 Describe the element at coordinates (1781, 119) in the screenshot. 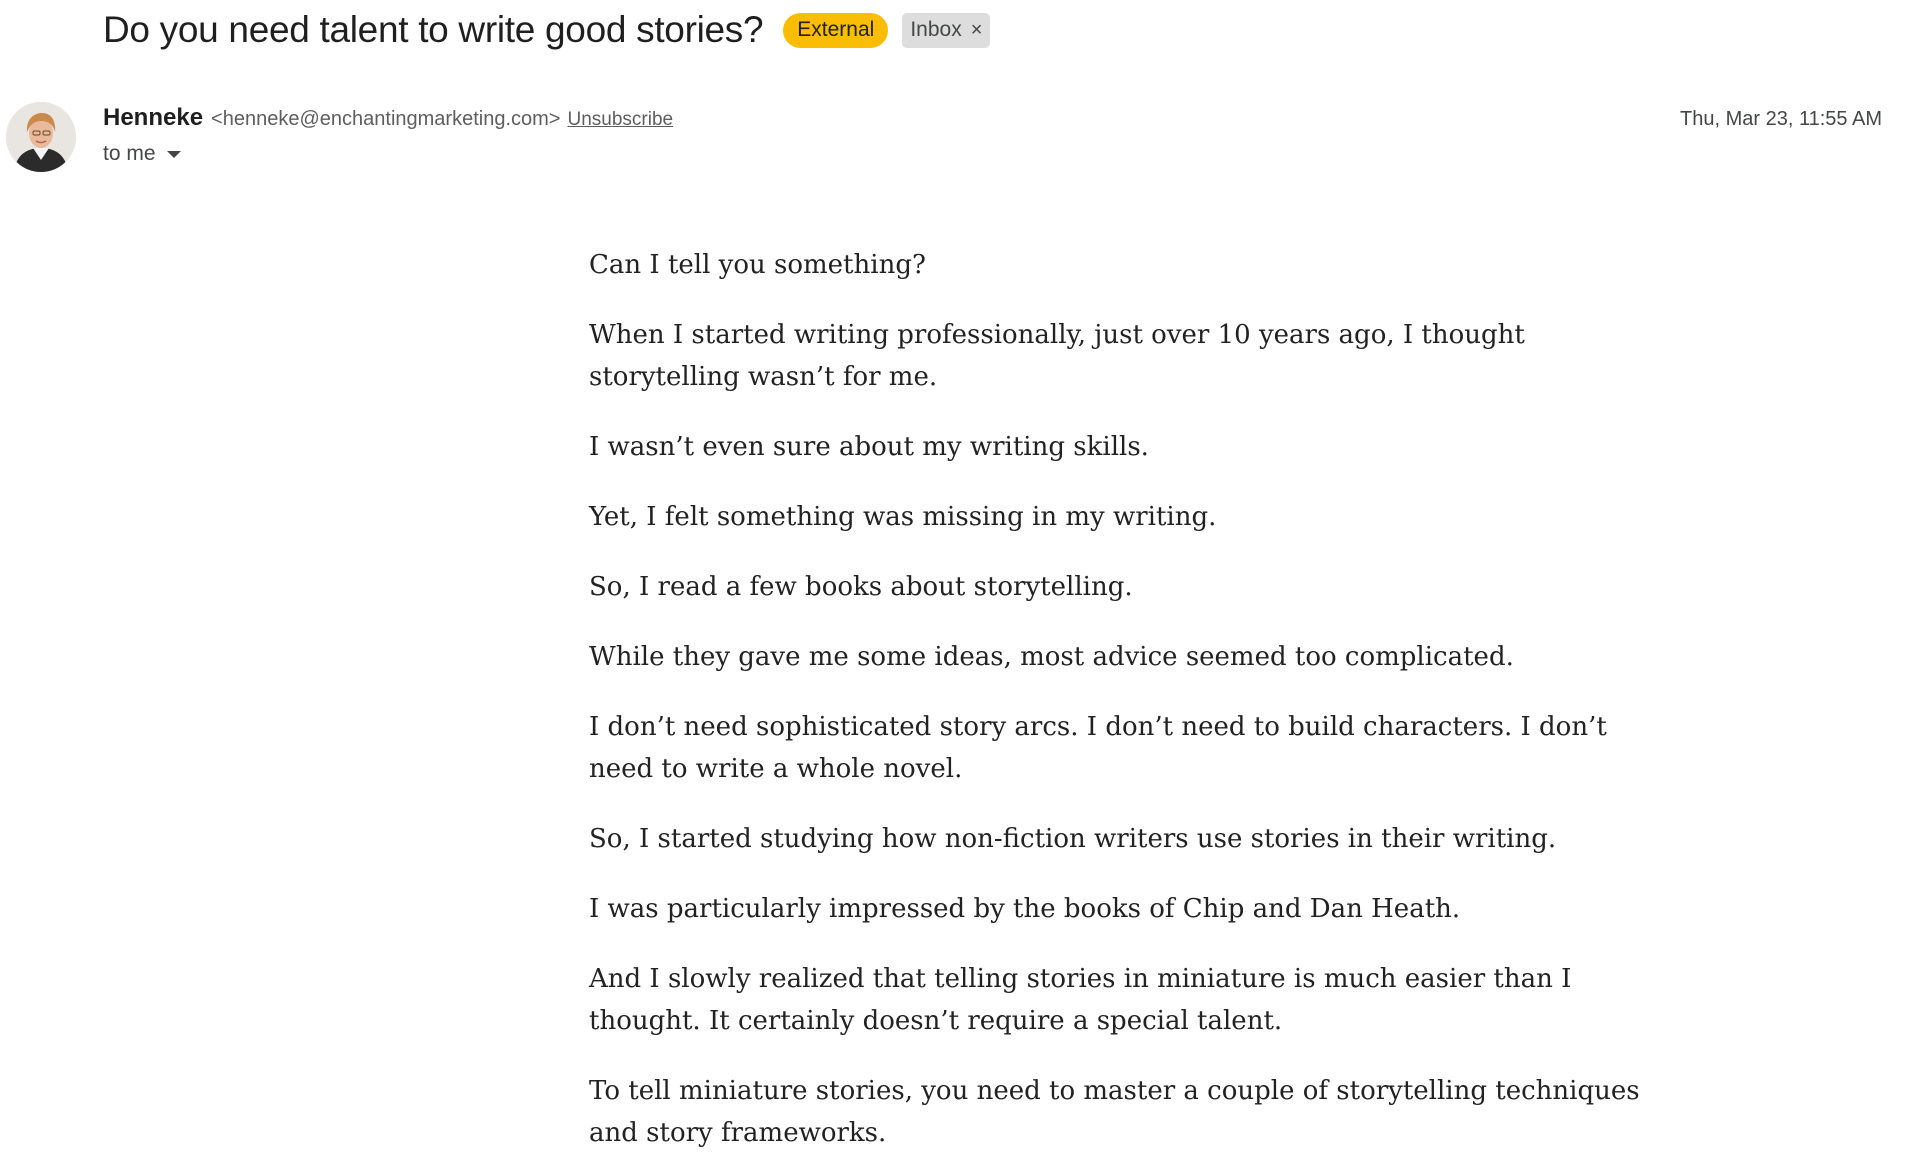

I see `email-date: Thu, Mar 23, 11:55 AM` at that location.